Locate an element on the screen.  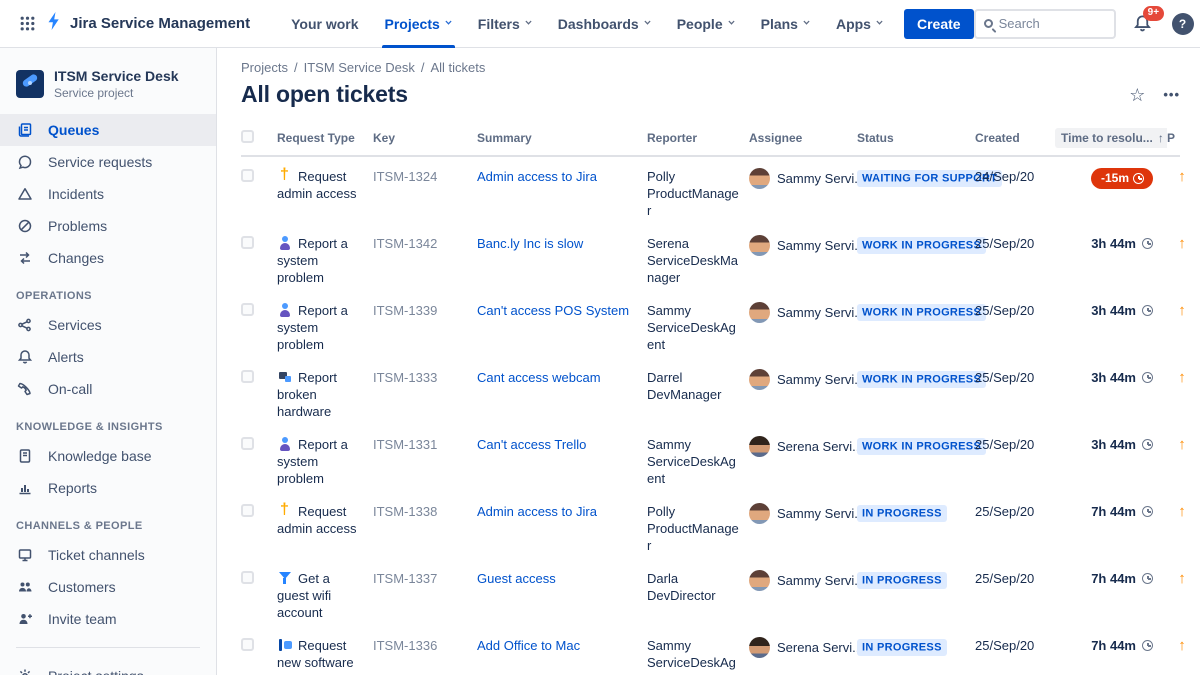
sidebar-item-project-settings: Project settings is located at coordinates (108, 667).